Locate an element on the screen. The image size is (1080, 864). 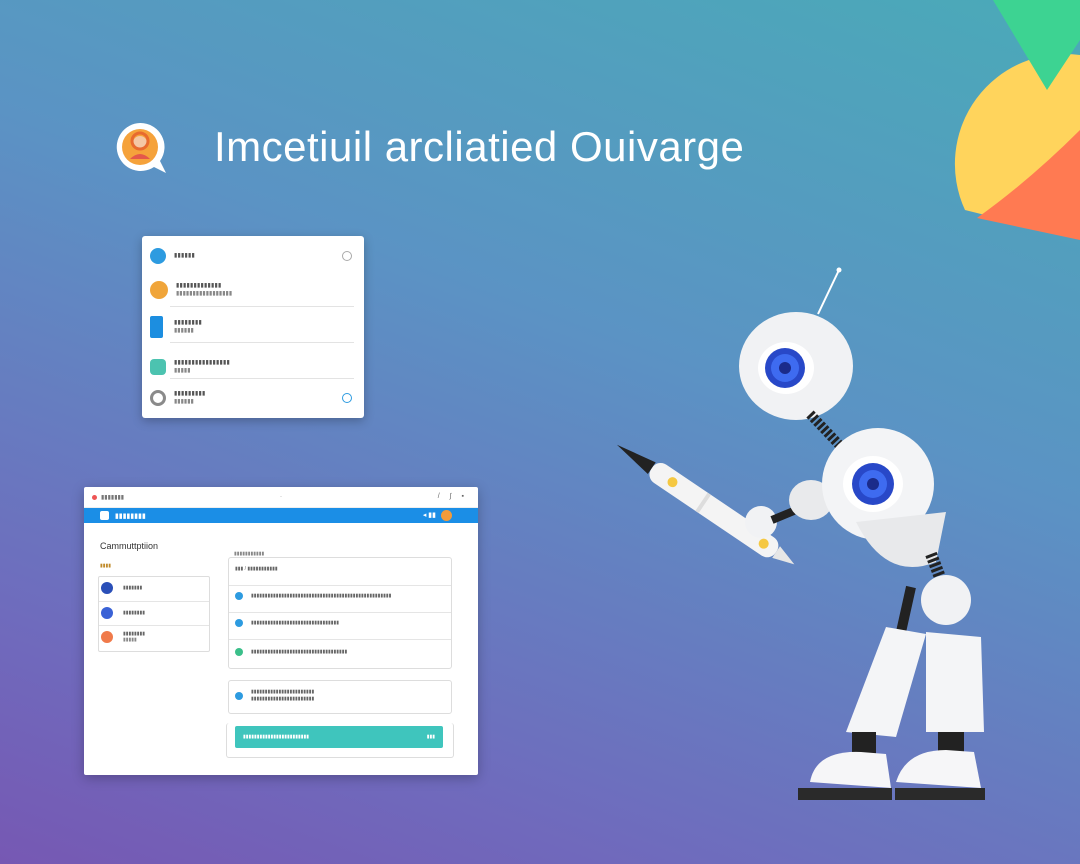
settings-icon is located at coordinates (158, 398).